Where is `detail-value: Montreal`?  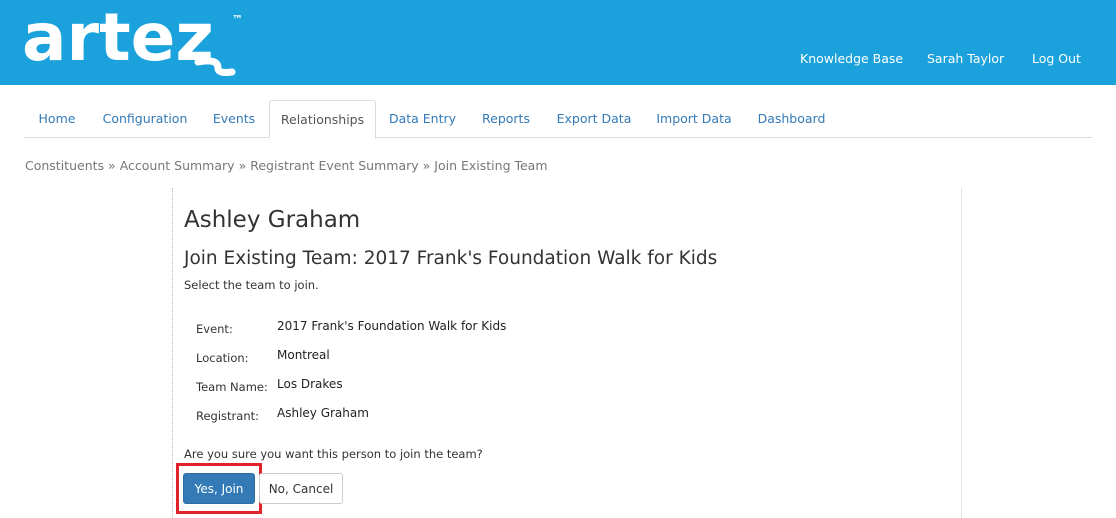 detail-value: Montreal is located at coordinates (303, 355).